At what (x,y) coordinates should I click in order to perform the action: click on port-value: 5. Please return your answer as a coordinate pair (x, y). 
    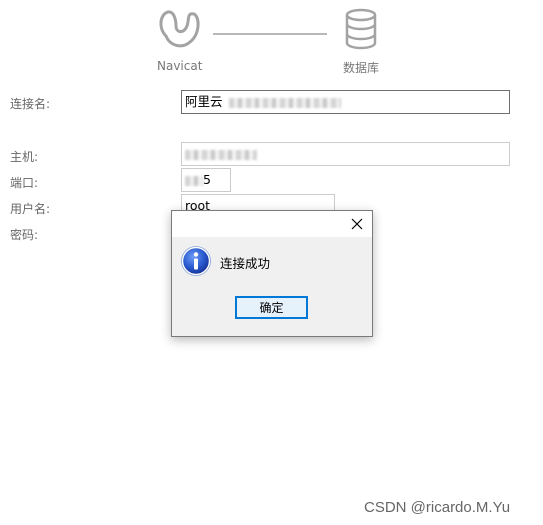
    Looking at the image, I should click on (207, 179).